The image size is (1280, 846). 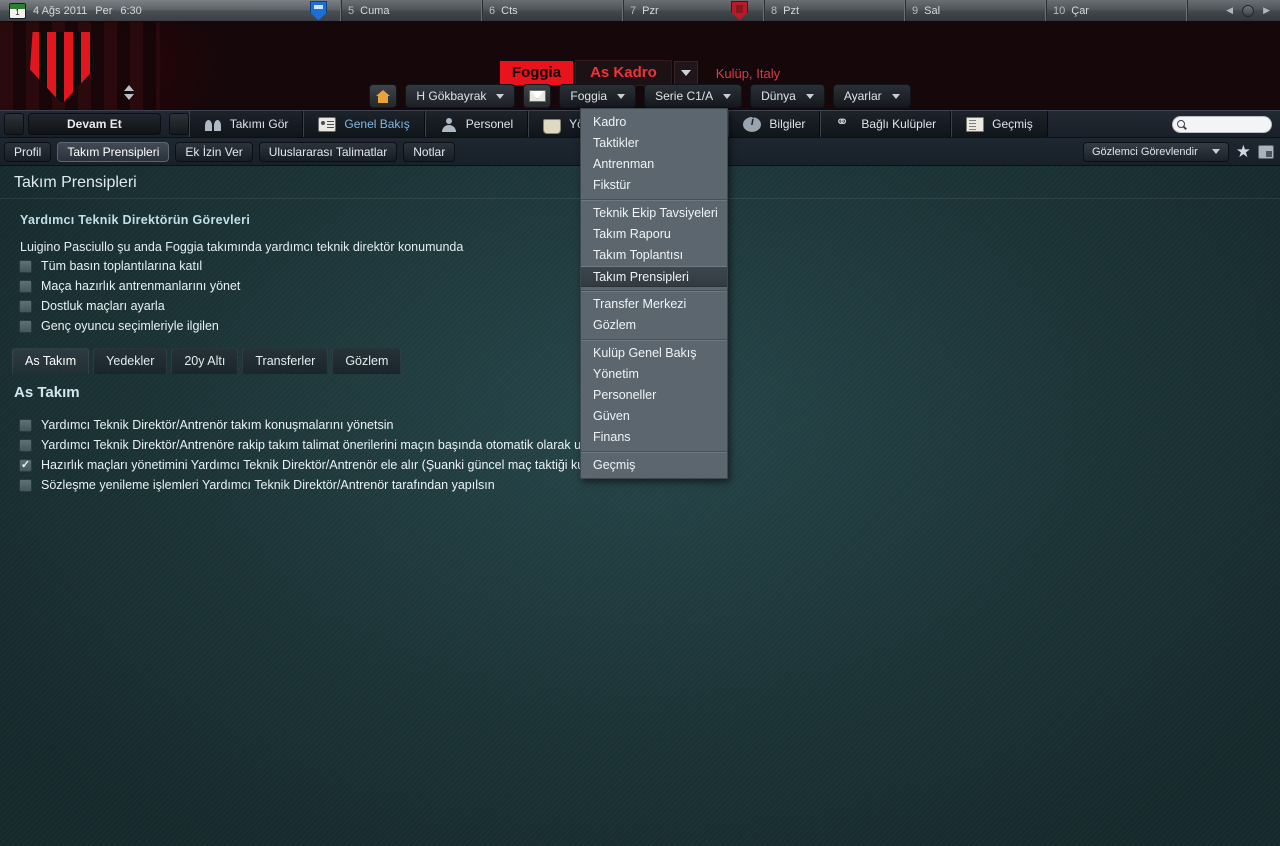 What do you see at coordinates (654, 416) in the screenshot?
I see `menu-item-guven: Güven` at bounding box center [654, 416].